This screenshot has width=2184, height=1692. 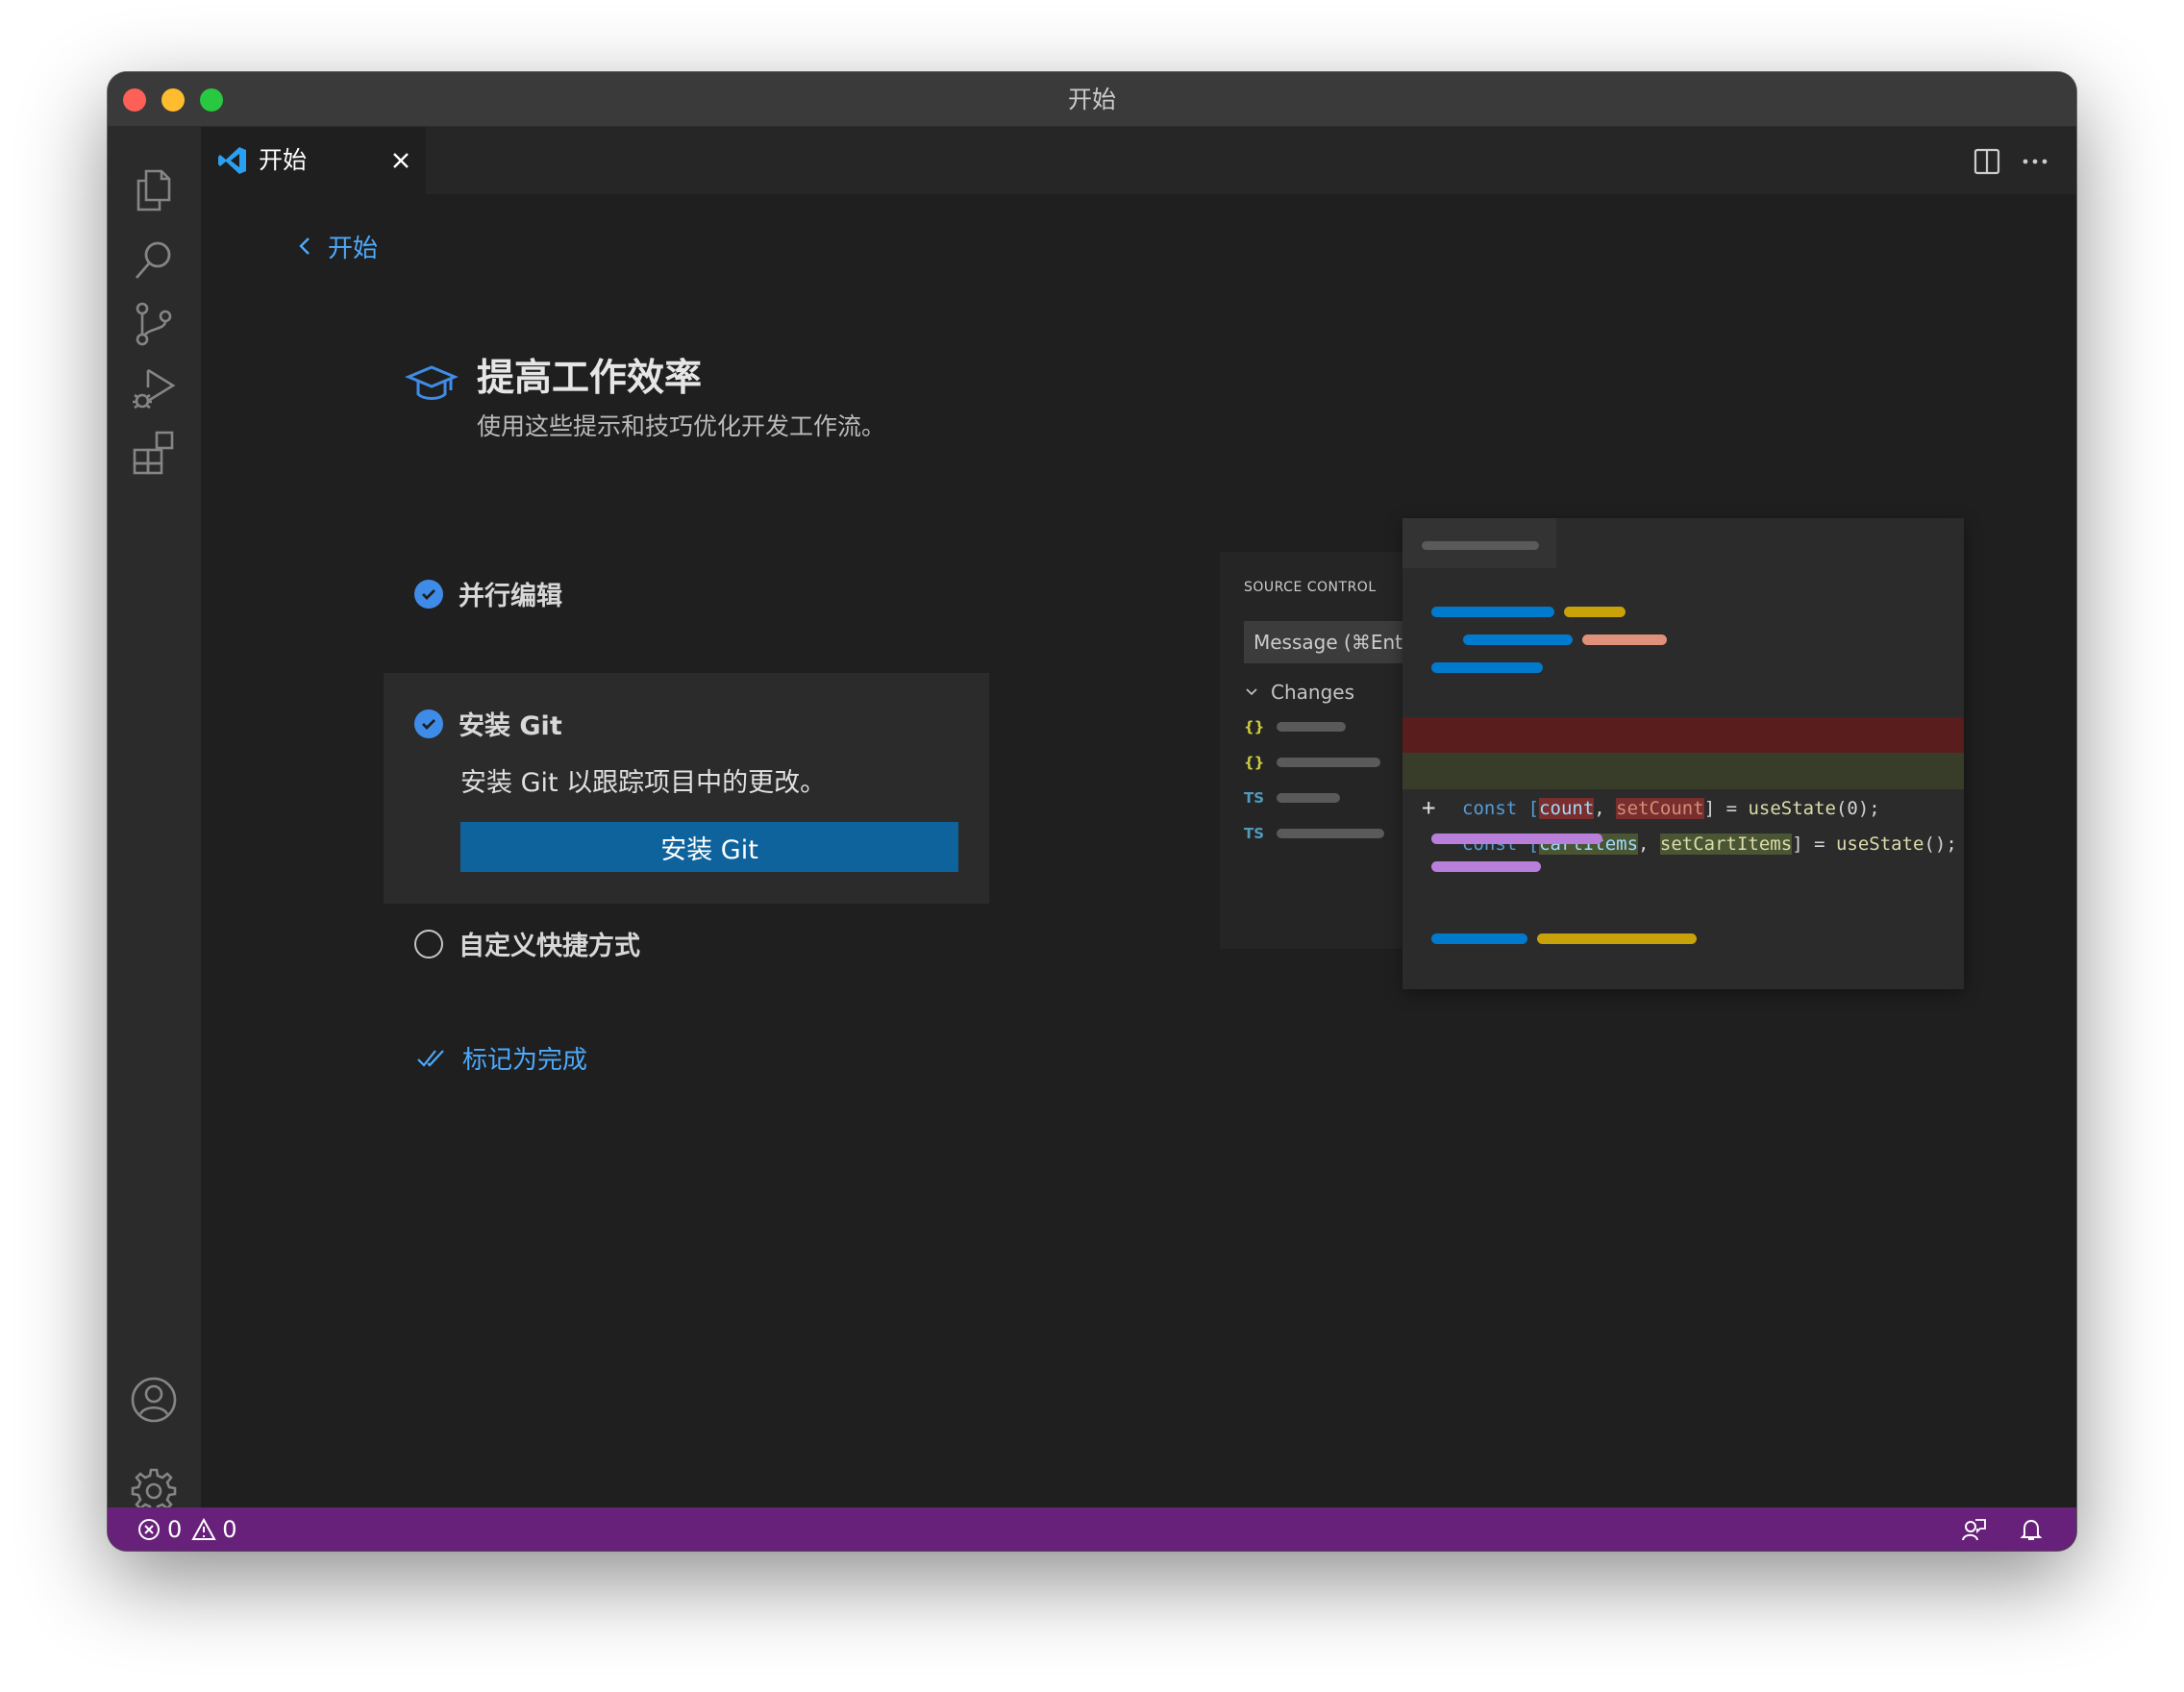 I want to click on step-label: 并行编辑, so click(x=511, y=596).